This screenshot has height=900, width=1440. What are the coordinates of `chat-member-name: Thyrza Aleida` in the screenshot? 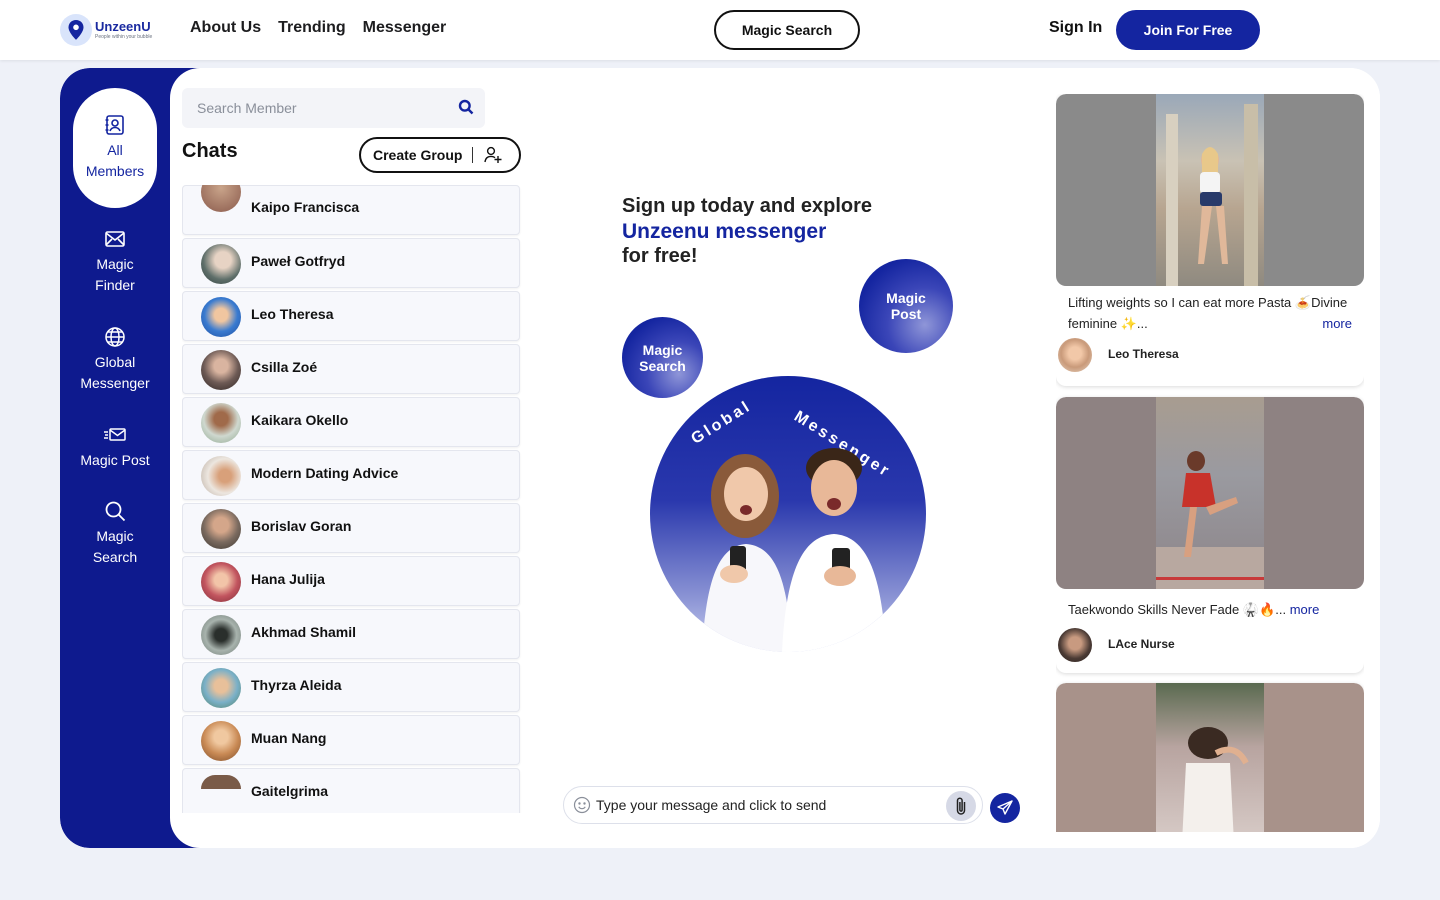 It's located at (296, 685).